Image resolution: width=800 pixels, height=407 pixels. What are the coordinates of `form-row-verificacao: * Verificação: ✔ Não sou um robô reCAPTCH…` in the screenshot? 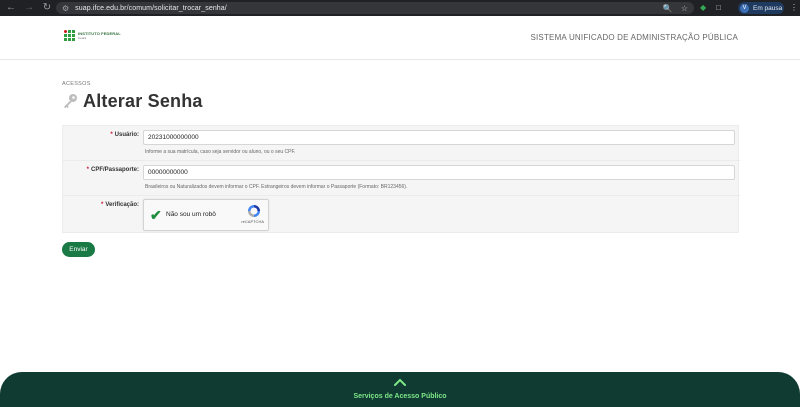 It's located at (401, 215).